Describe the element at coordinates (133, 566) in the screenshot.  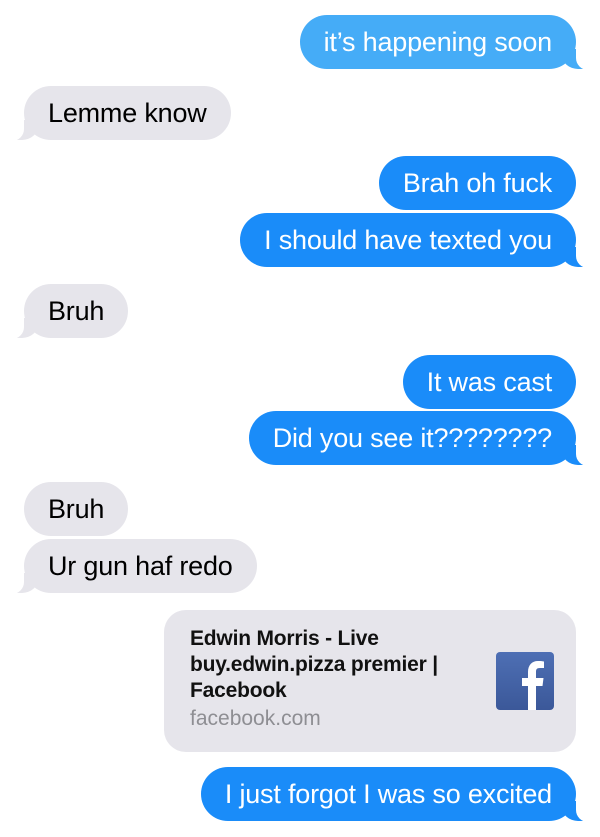
I see `incoming-message: Ur gun haf redo` at that location.